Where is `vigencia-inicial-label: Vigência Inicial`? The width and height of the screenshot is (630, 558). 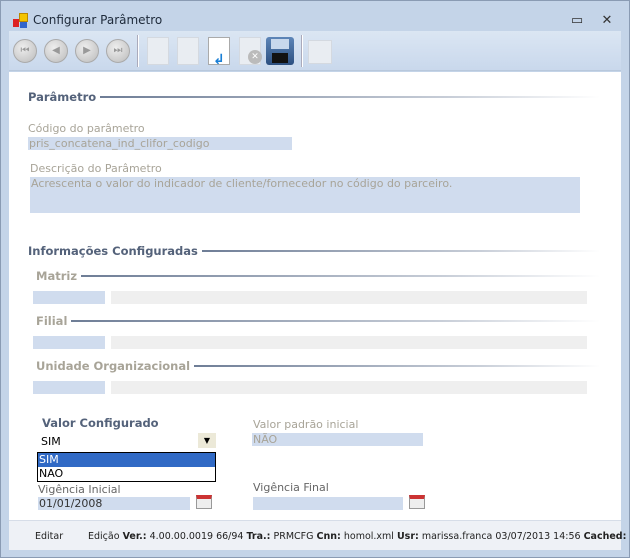
vigencia-inicial-label: Vigência Inicial is located at coordinates (79, 489).